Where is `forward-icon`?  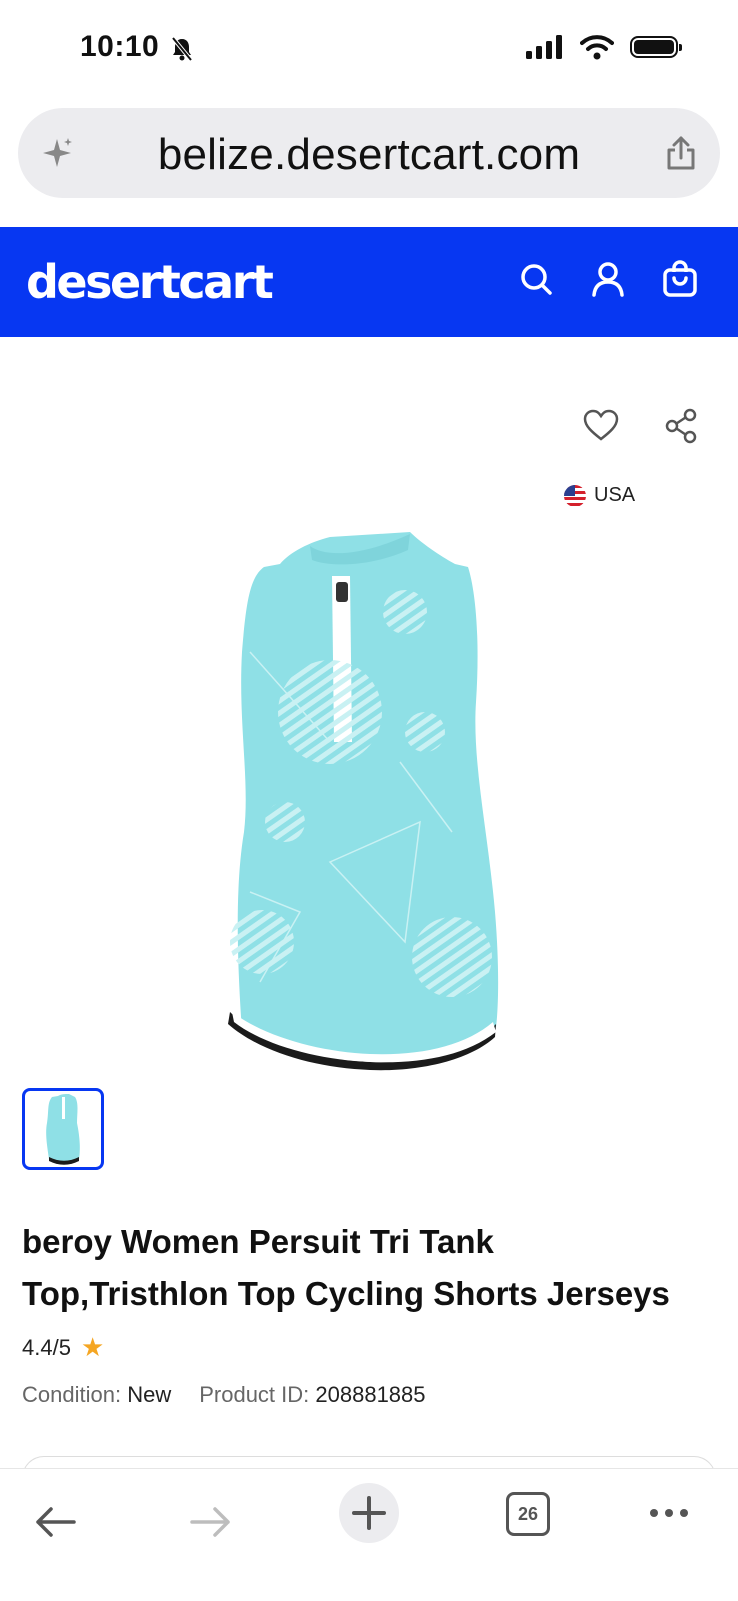
forward-icon is located at coordinates (211, 1522).